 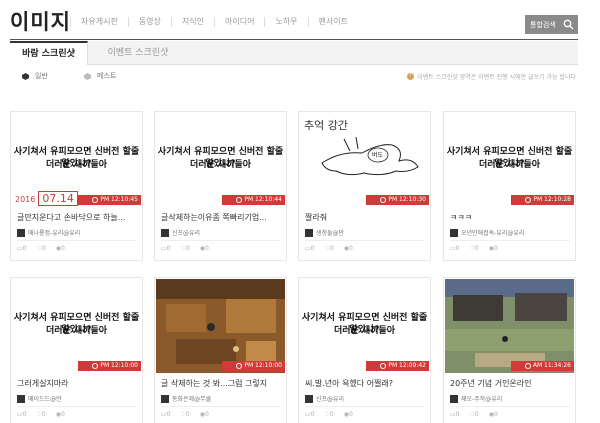 I want to click on time-badge: PM 12:09:42, so click(x=397, y=366).